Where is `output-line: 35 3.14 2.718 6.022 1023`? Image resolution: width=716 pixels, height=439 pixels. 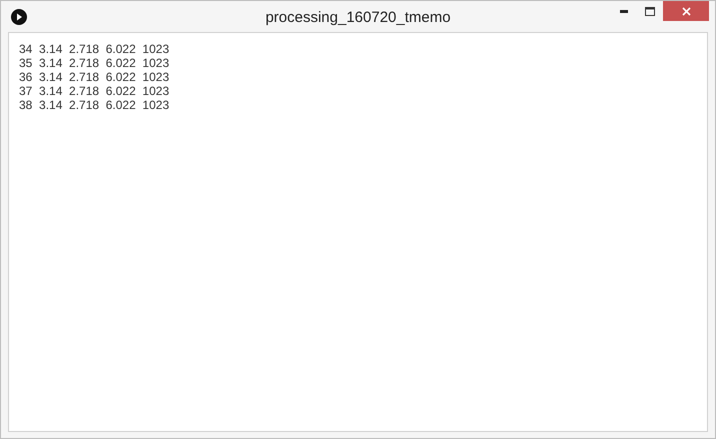 output-line: 35 3.14 2.718 6.022 1023 is located at coordinates (94, 63).